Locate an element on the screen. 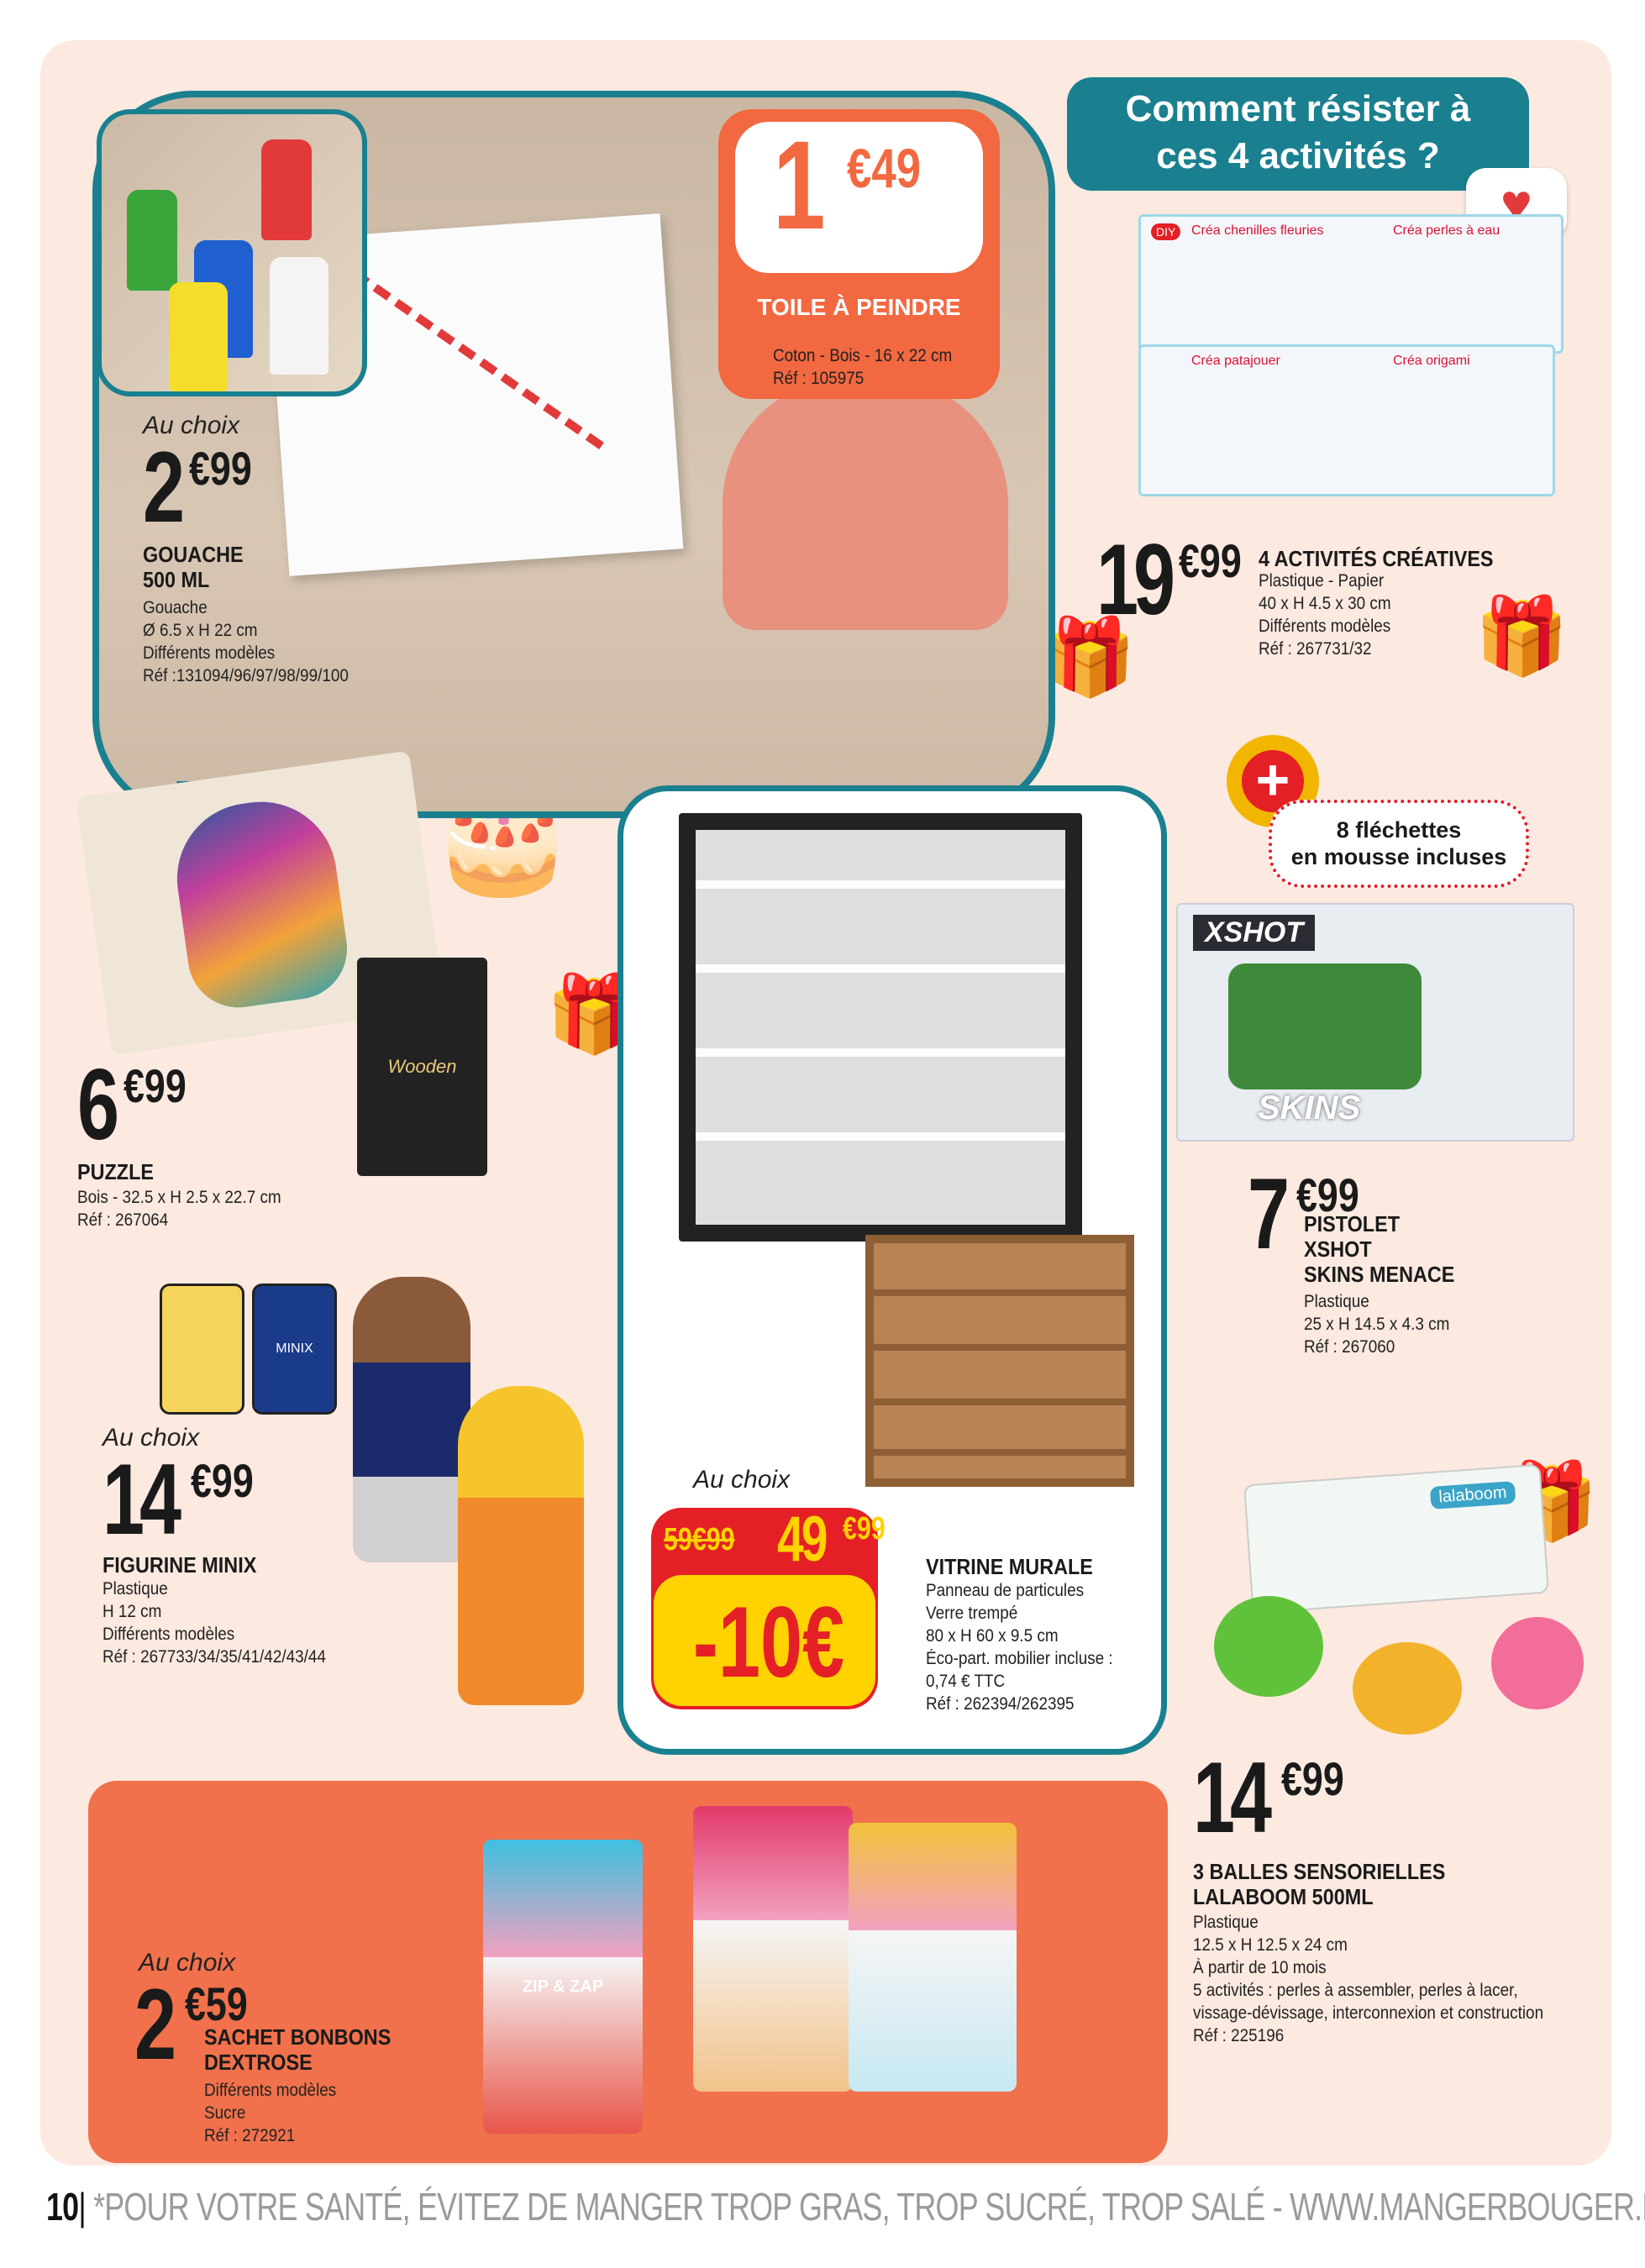 Image resolution: width=1645 pixels, height=2268 pixels. minix-box-naruto is located at coordinates (202, 1349).